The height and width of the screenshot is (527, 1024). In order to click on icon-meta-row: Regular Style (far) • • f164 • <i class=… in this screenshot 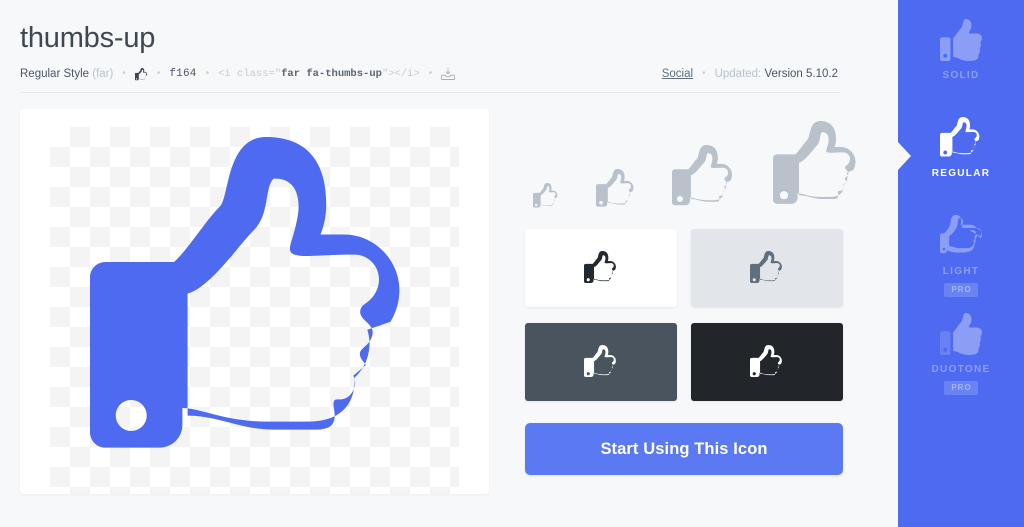, I will do `click(430, 80)`.